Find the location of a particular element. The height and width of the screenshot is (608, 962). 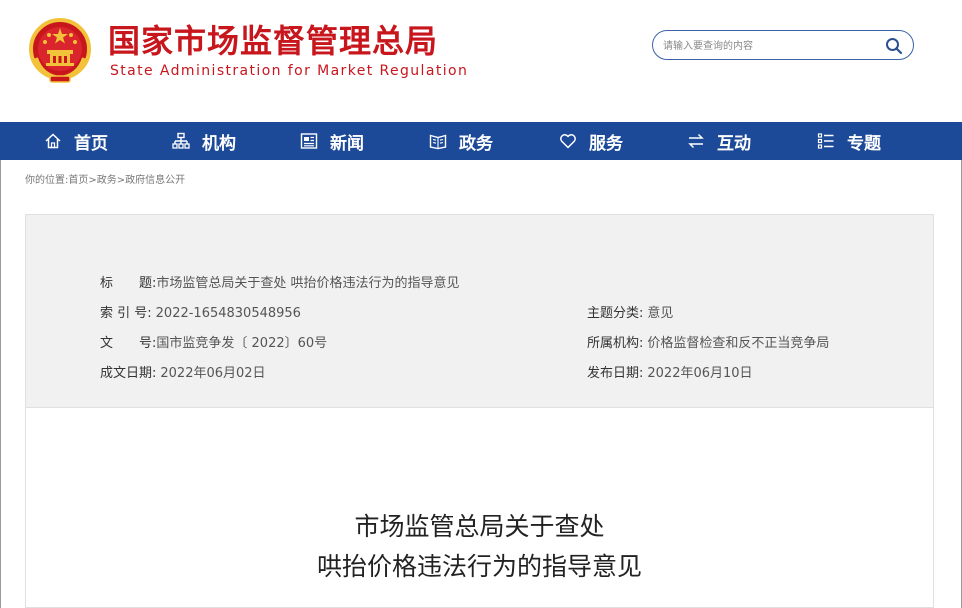

breadcrumb-link-information-disclosure: 政府信息公开 is located at coordinates (155, 180).